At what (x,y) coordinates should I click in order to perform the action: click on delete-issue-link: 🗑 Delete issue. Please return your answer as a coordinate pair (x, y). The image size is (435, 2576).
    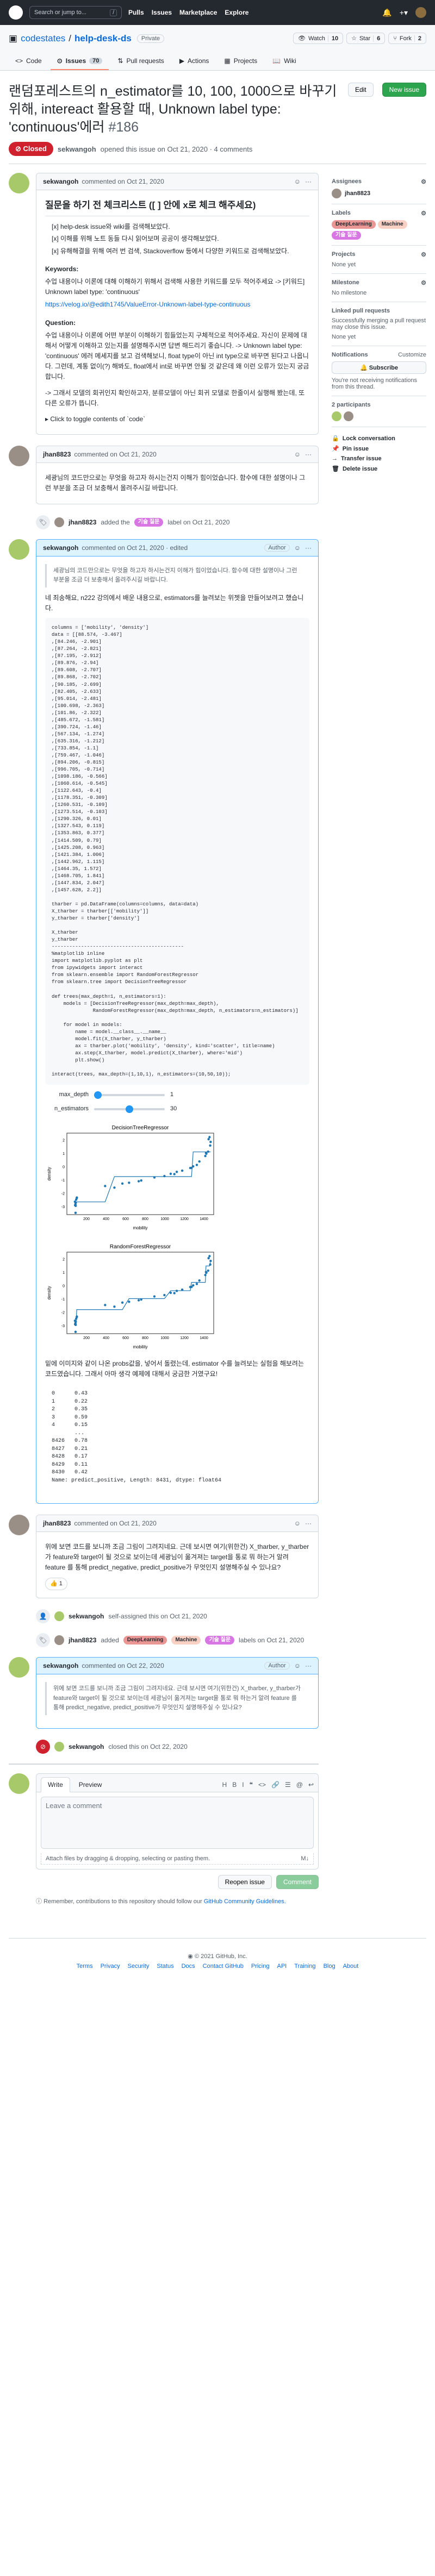
    Looking at the image, I should click on (379, 469).